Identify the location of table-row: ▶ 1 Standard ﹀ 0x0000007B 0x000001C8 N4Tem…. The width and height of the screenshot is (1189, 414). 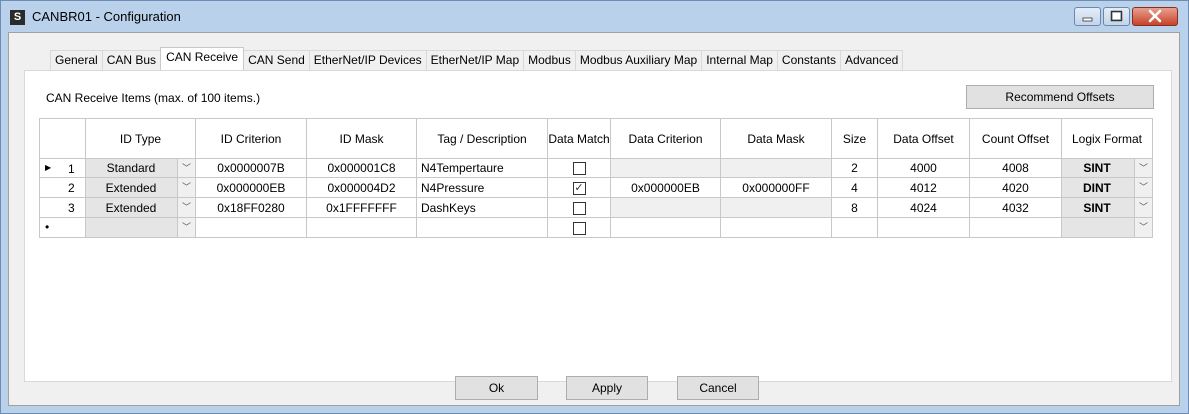
(596, 168).